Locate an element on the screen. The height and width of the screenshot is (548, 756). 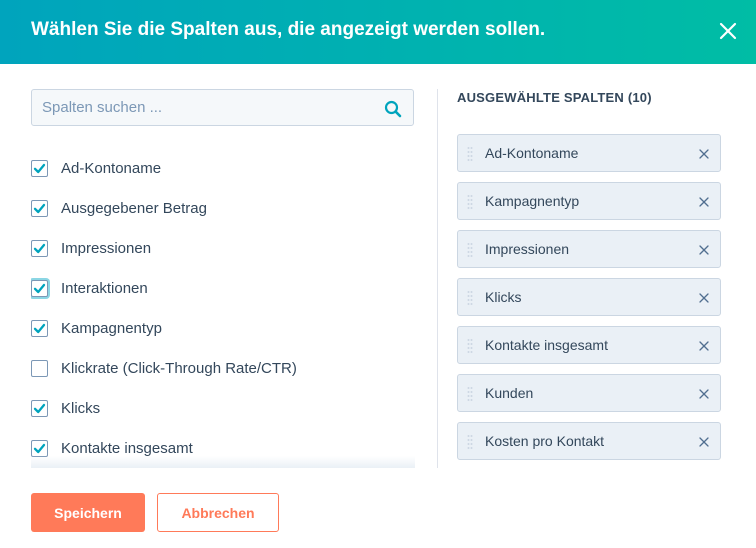
column-option: Ausgegebener Betrag is located at coordinates (119, 208).